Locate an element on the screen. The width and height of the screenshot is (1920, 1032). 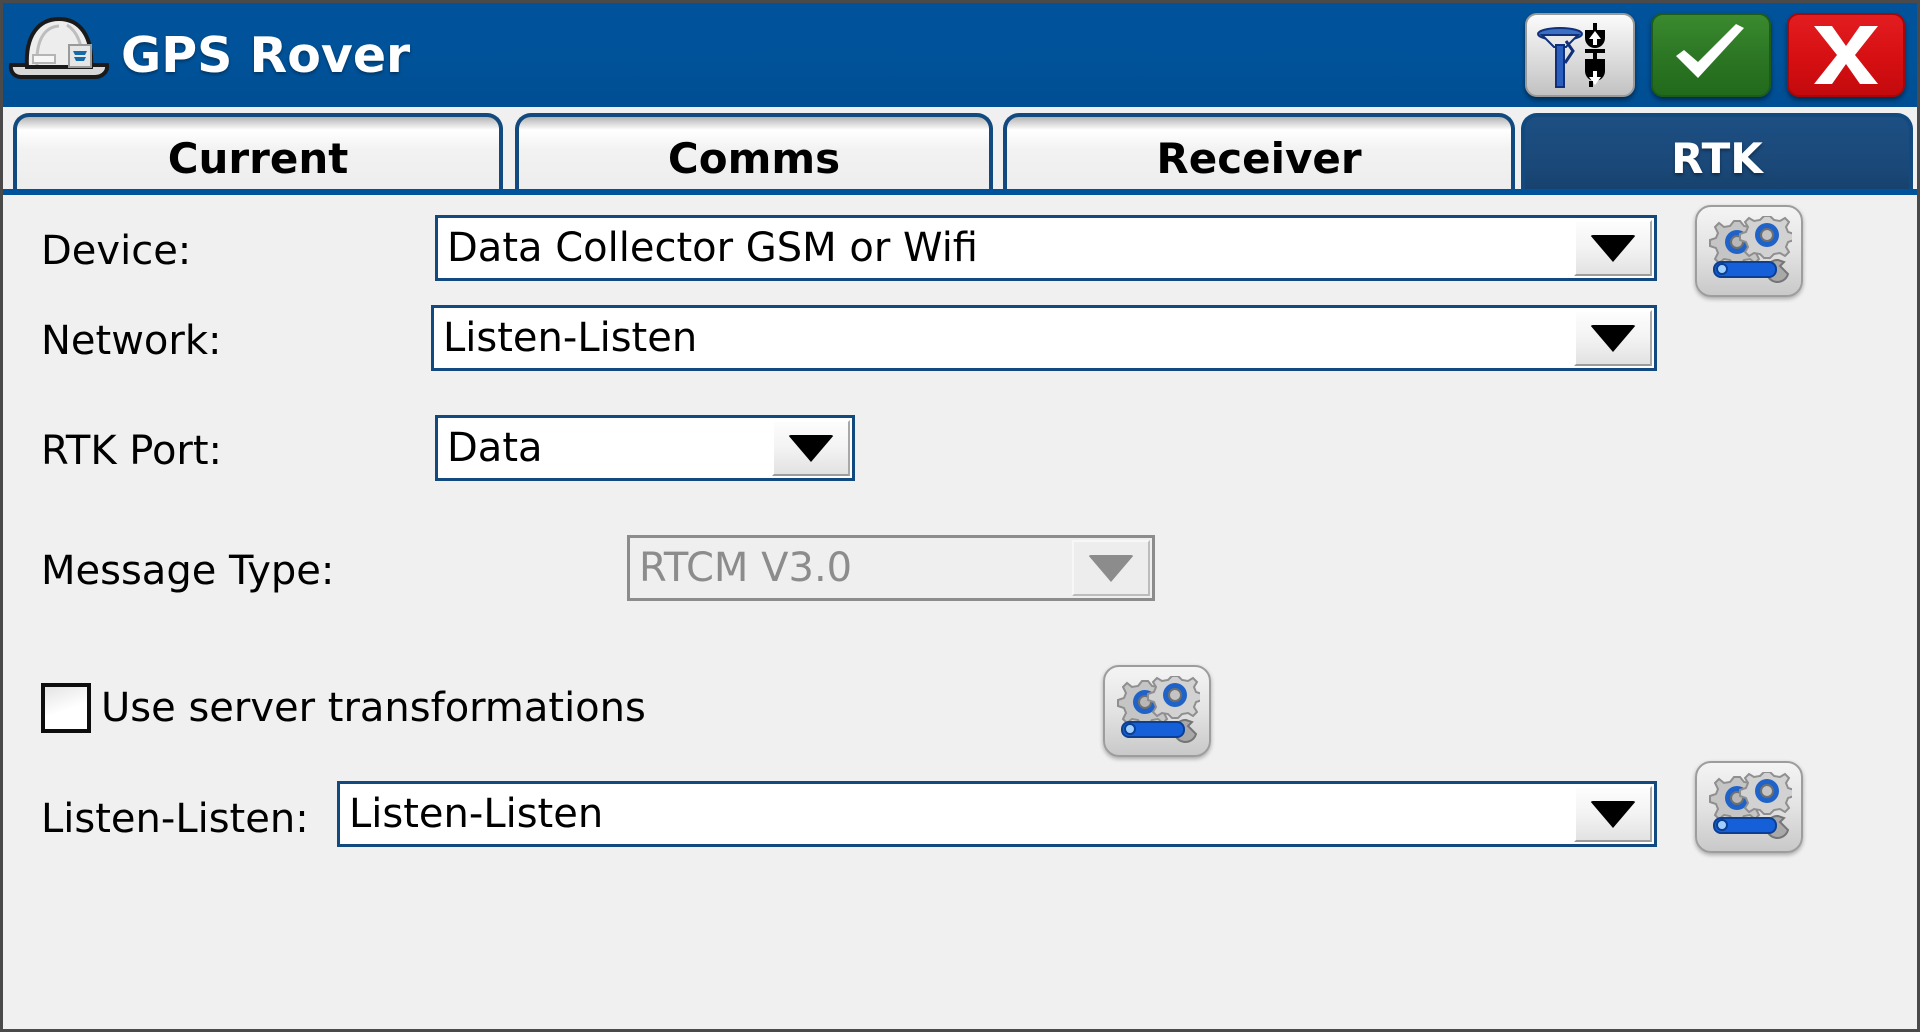
checkmark-icon is located at coordinates (1710, 51).